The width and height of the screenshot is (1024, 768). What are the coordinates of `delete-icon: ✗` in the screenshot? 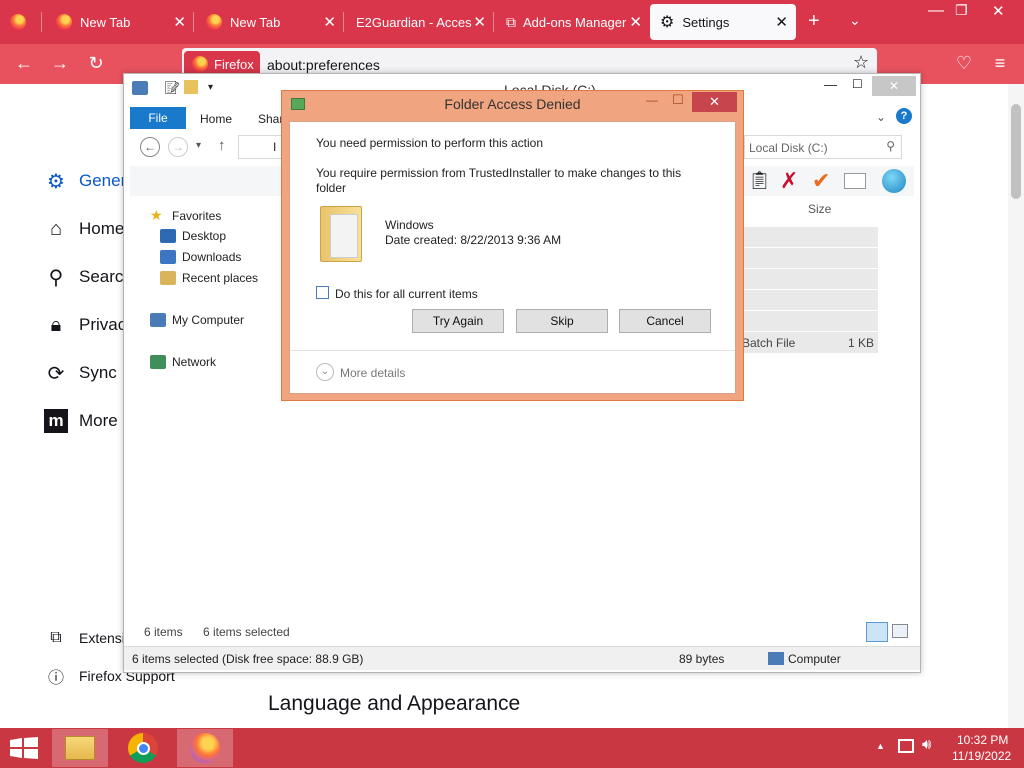 It's located at (789, 181).